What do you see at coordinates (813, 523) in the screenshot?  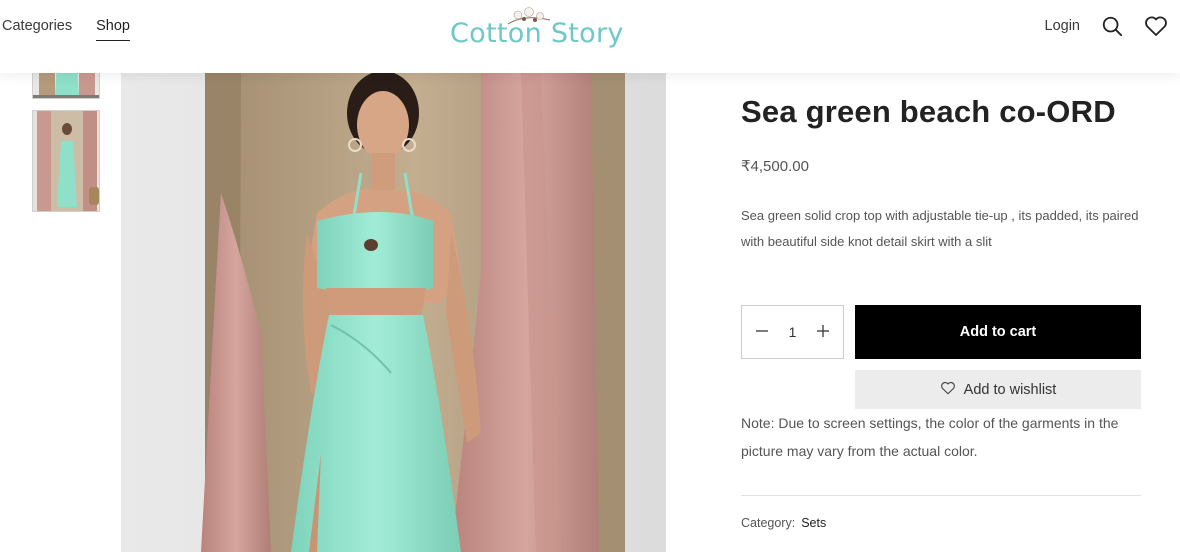 I see `category-link: Sets` at bounding box center [813, 523].